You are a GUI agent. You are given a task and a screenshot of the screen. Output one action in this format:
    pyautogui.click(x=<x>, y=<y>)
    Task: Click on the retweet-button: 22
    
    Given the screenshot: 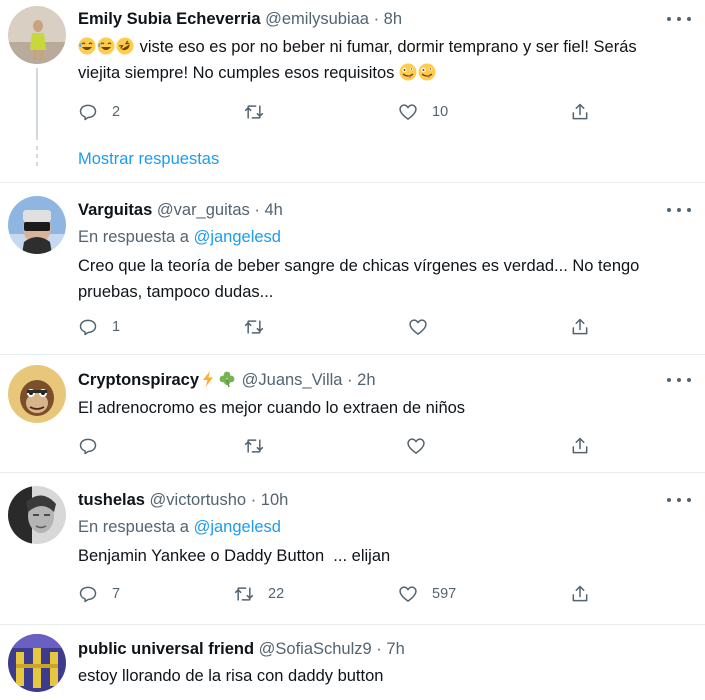 What is the action you would take?
    pyautogui.click(x=259, y=594)
    